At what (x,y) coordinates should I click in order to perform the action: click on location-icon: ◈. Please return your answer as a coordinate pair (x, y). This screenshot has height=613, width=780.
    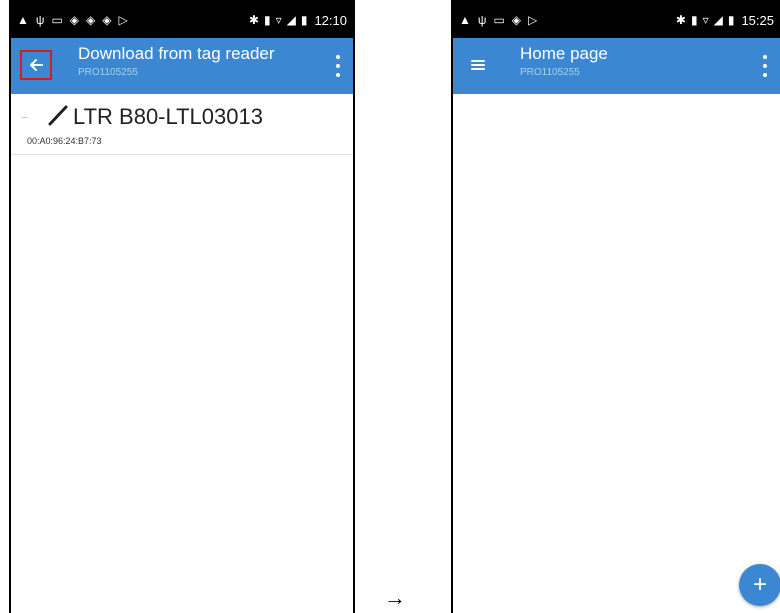
    Looking at the image, I should click on (107, 20).